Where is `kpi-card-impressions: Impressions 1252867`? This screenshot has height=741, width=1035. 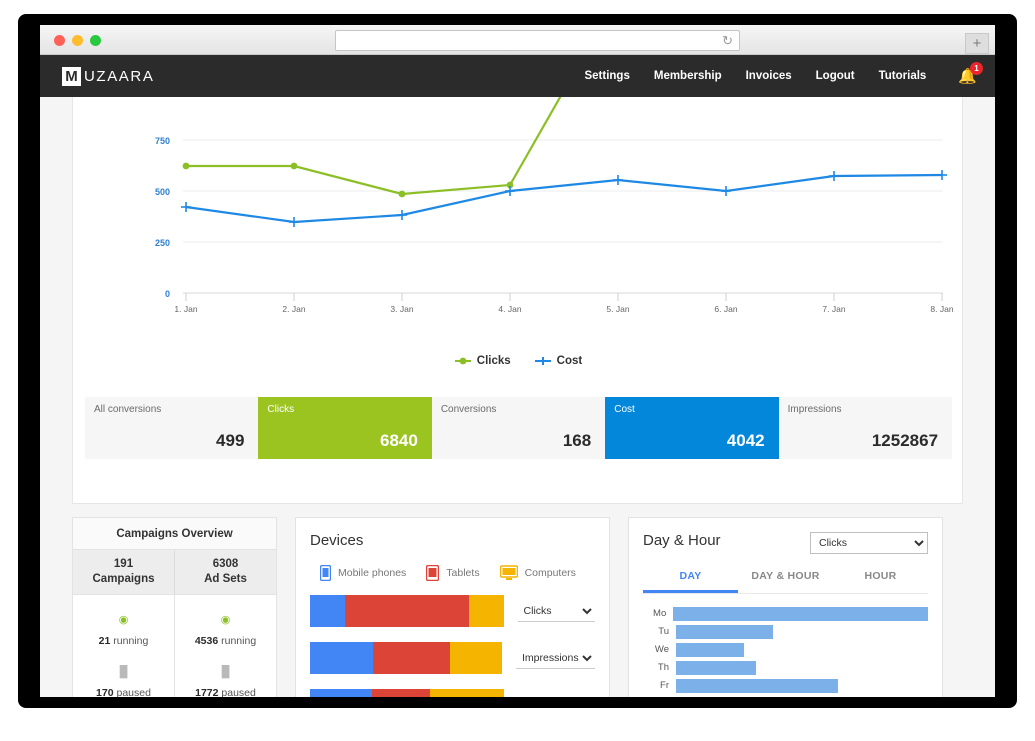 kpi-card-impressions: Impressions 1252867 is located at coordinates (865, 428).